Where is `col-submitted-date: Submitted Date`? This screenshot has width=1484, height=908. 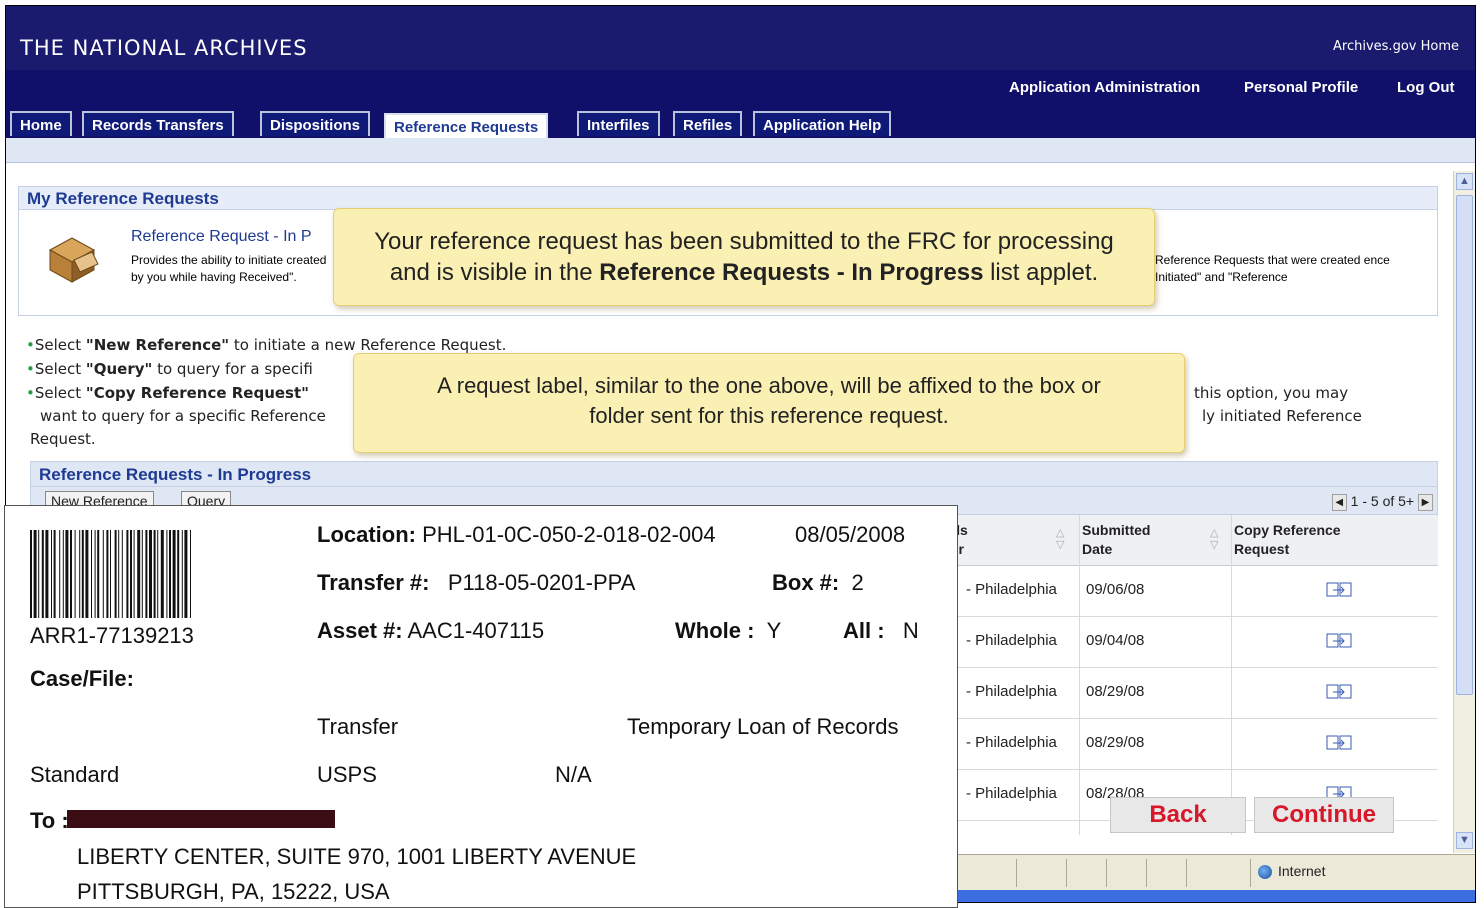 col-submitted-date: Submitted Date is located at coordinates (1116, 540).